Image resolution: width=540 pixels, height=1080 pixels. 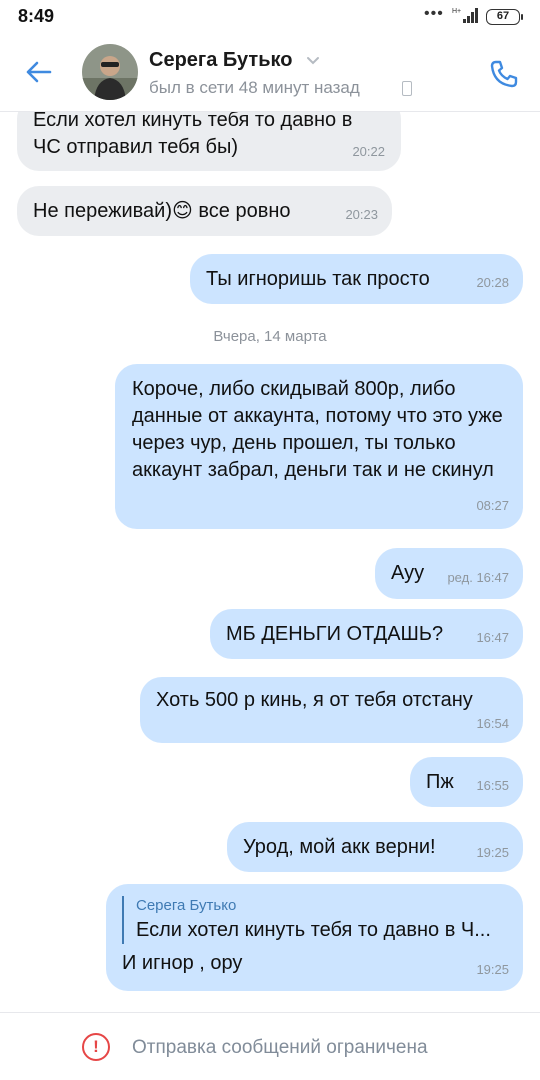 What do you see at coordinates (504, 17) in the screenshot?
I see `battery-icon: 67` at bounding box center [504, 17].